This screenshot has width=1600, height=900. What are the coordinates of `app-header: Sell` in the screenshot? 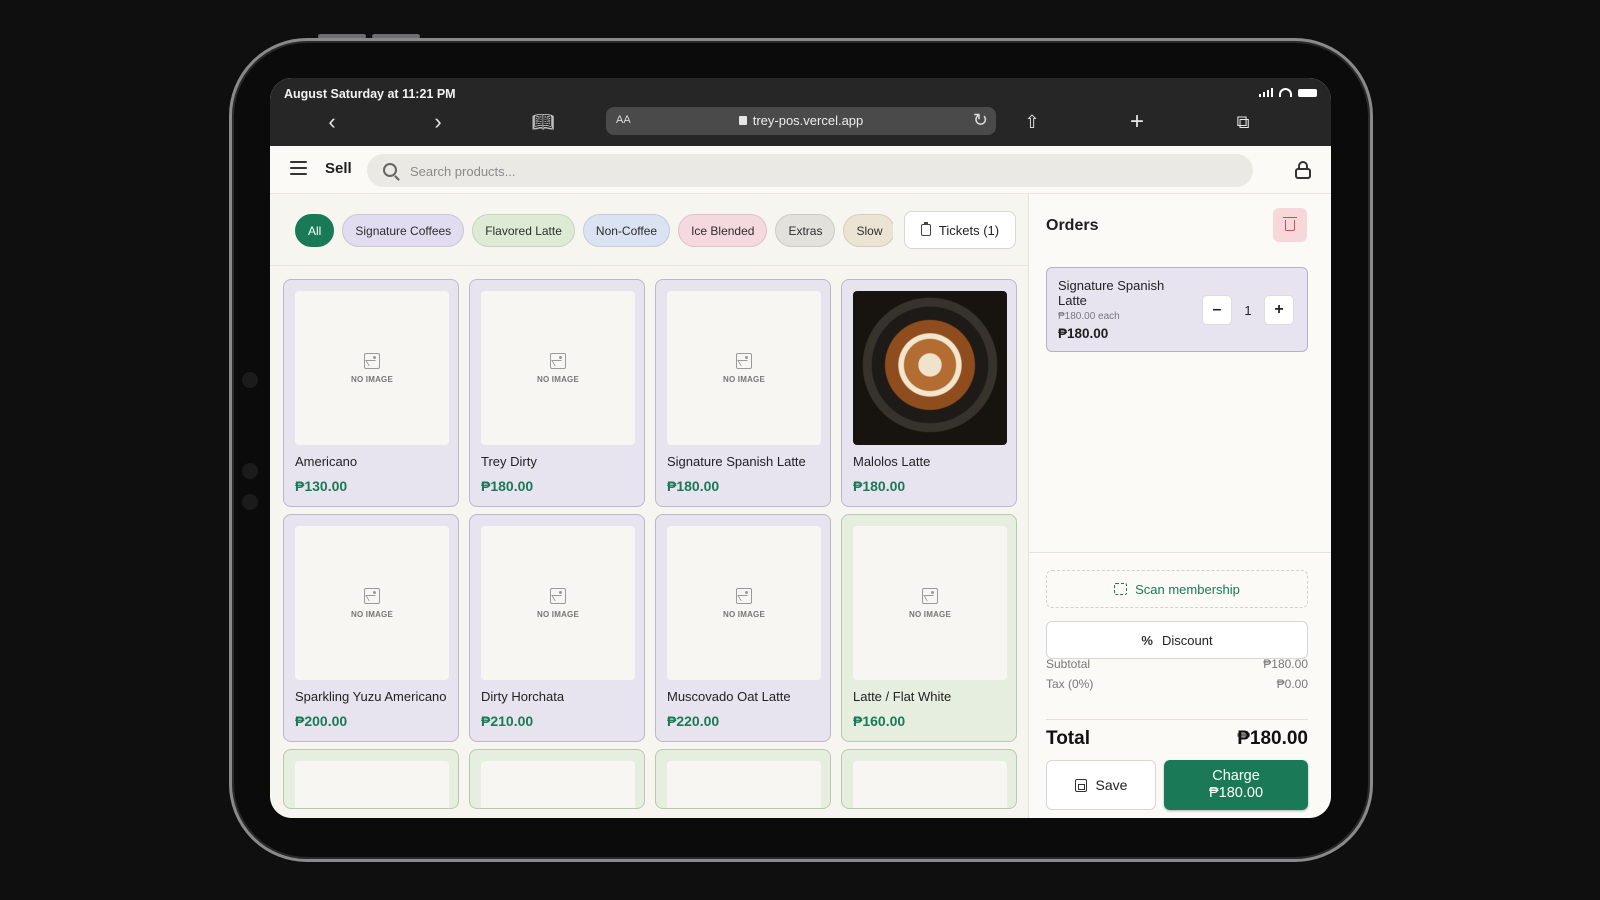 It's located at (800, 170).